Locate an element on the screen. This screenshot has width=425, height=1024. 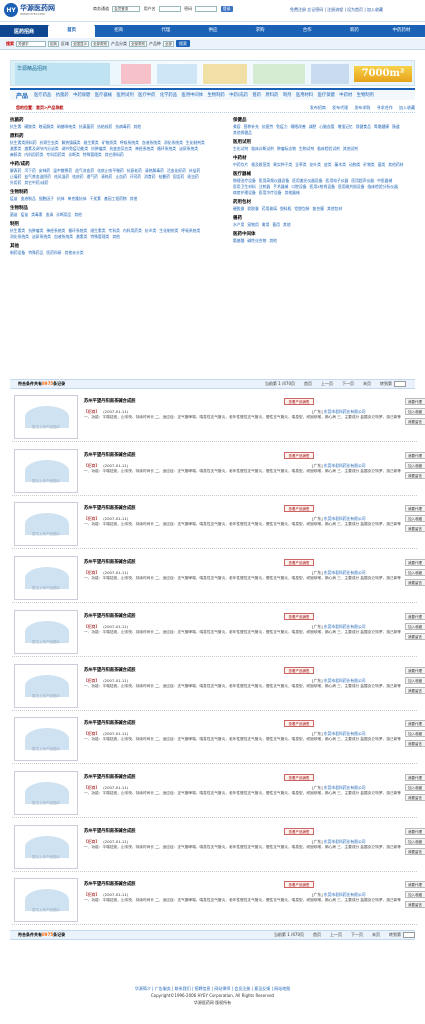
nav-item: 供应 is located at coordinates (212, 31).